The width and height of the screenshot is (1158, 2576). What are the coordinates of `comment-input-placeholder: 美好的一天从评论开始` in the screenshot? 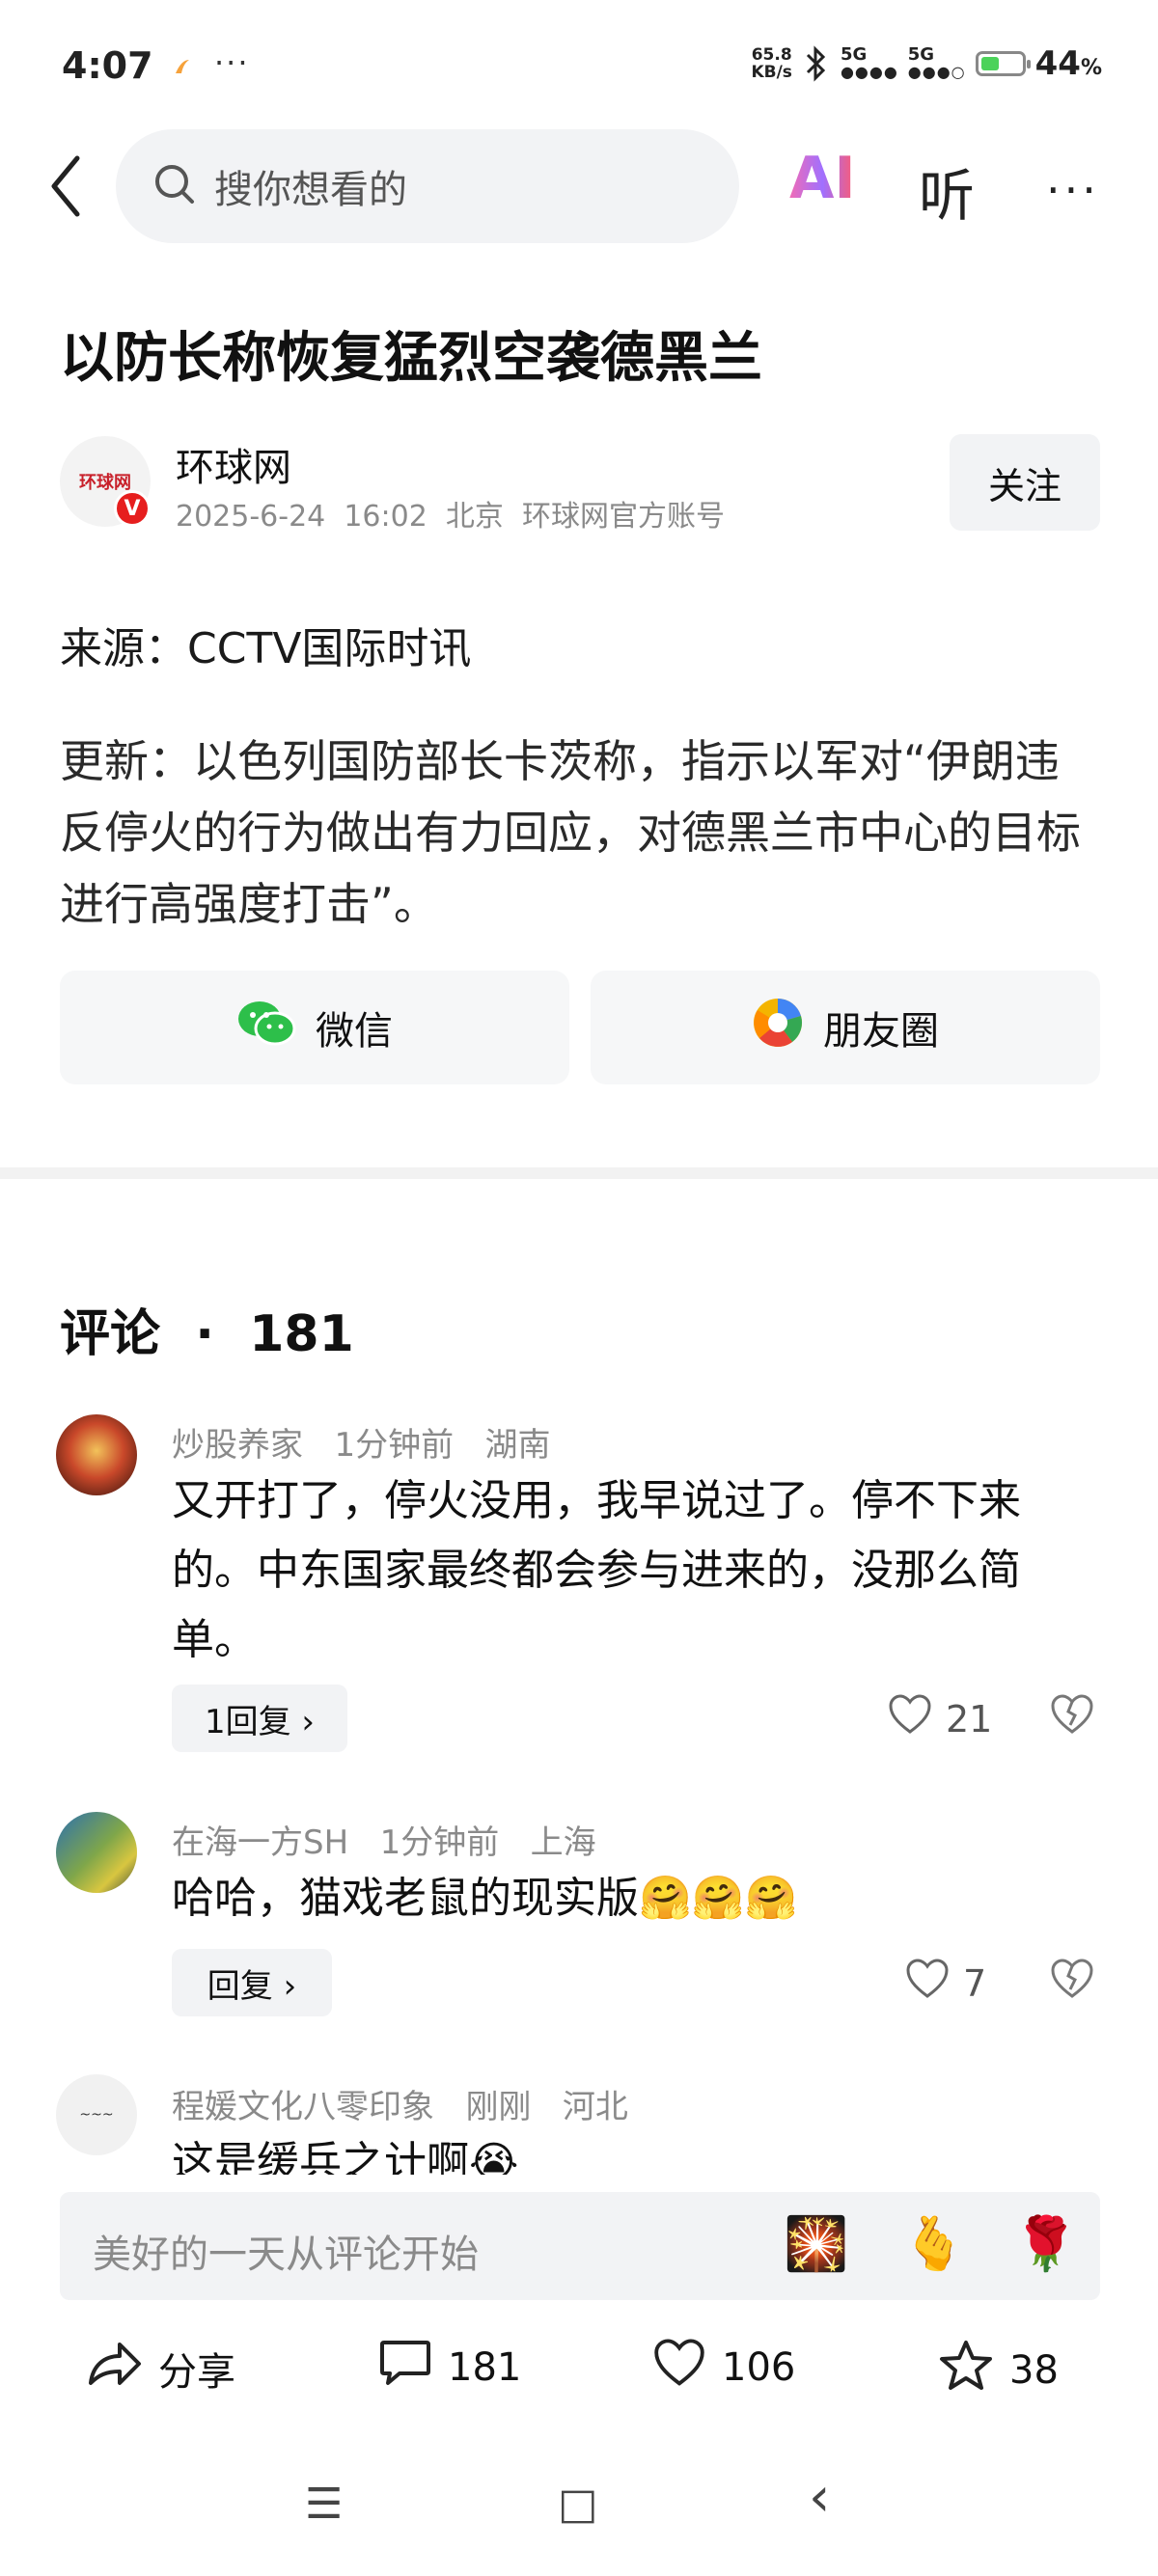 It's located at (286, 2255).